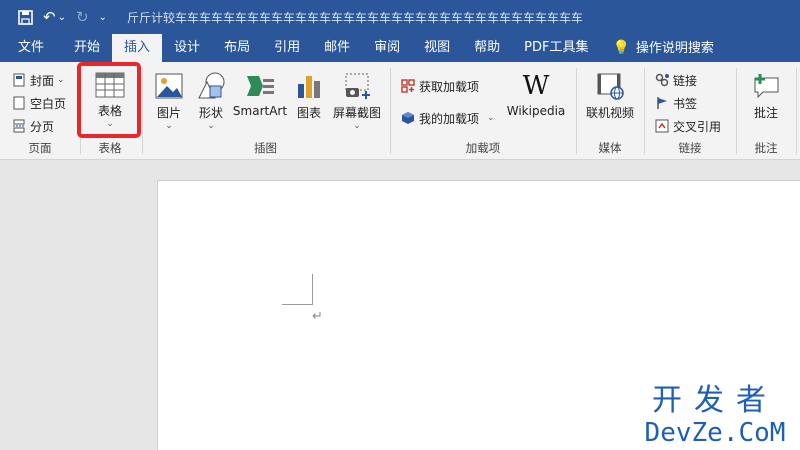 The width and height of the screenshot is (800, 450). What do you see at coordinates (40, 148) in the screenshot?
I see `group-label-pages: 页面` at bounding box center [40, 148].